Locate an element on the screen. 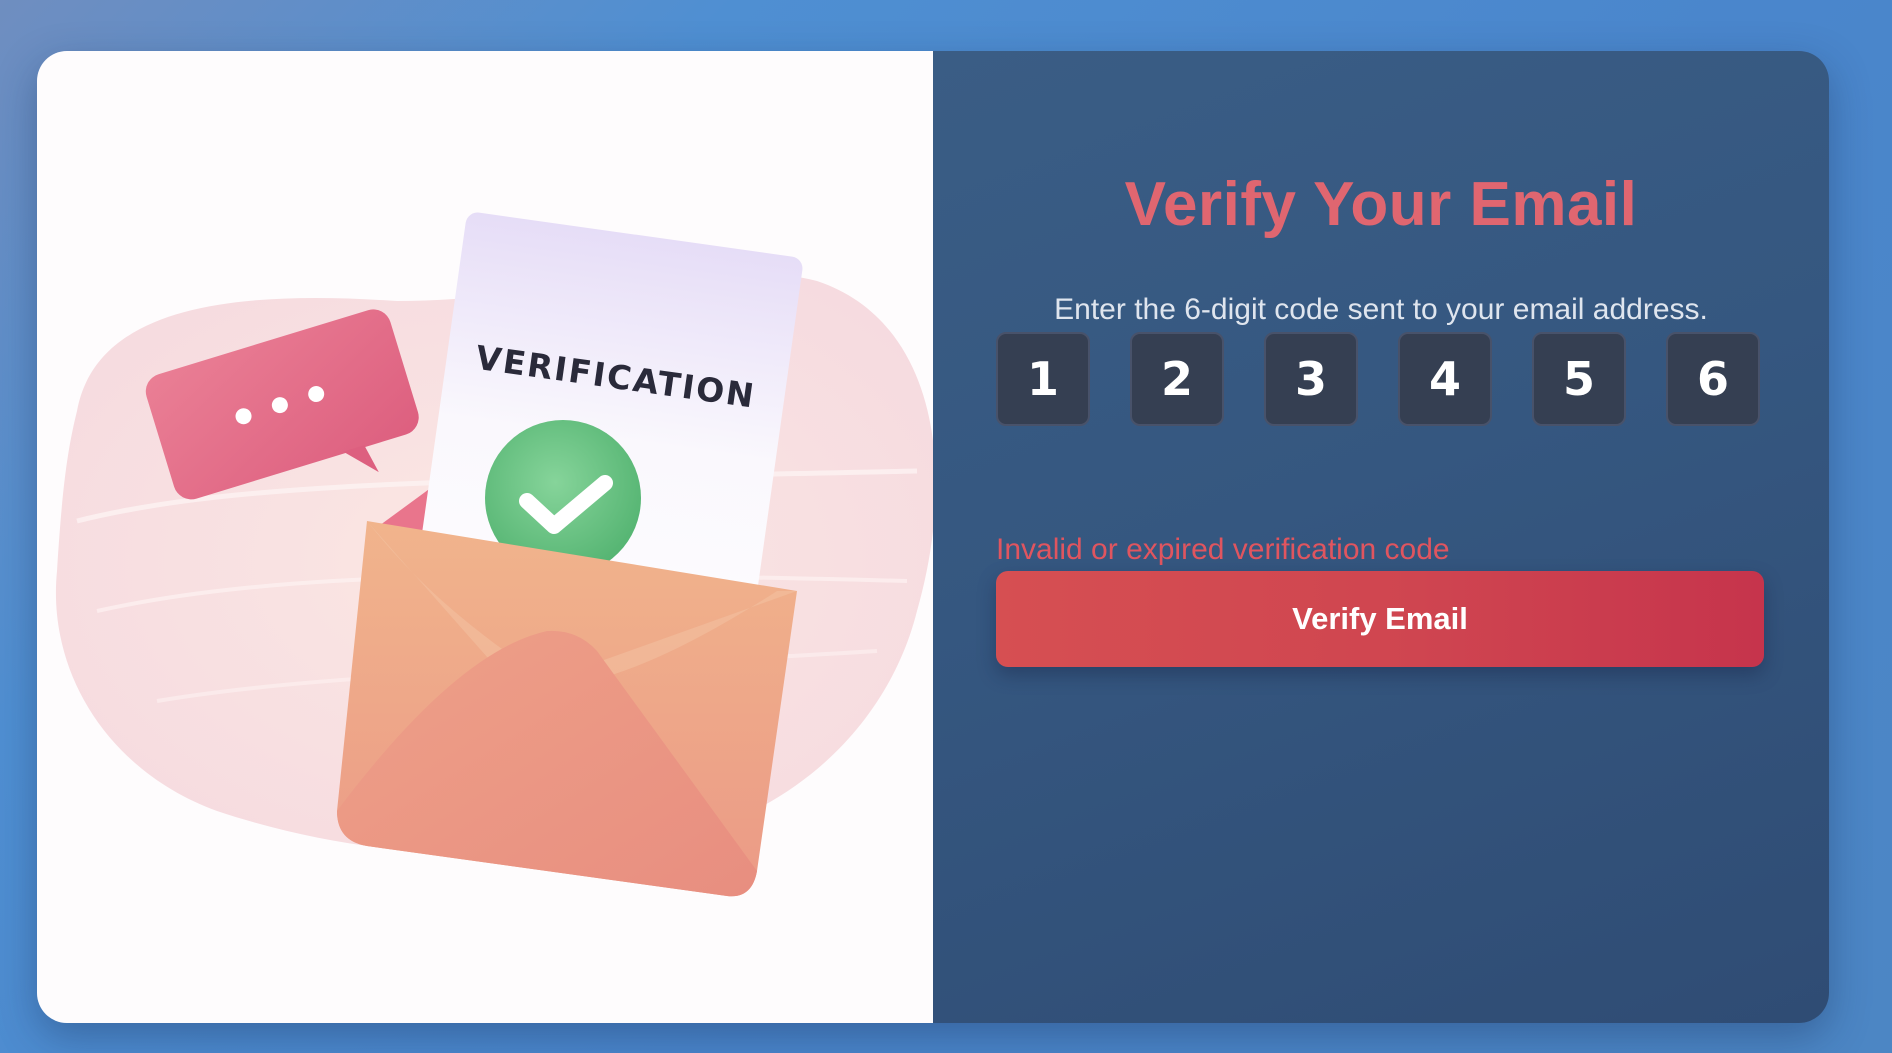 The height and width of the screenshot is (1053, 1892). verify-email-button: Verify Email is located at coordinates (1380, 619).